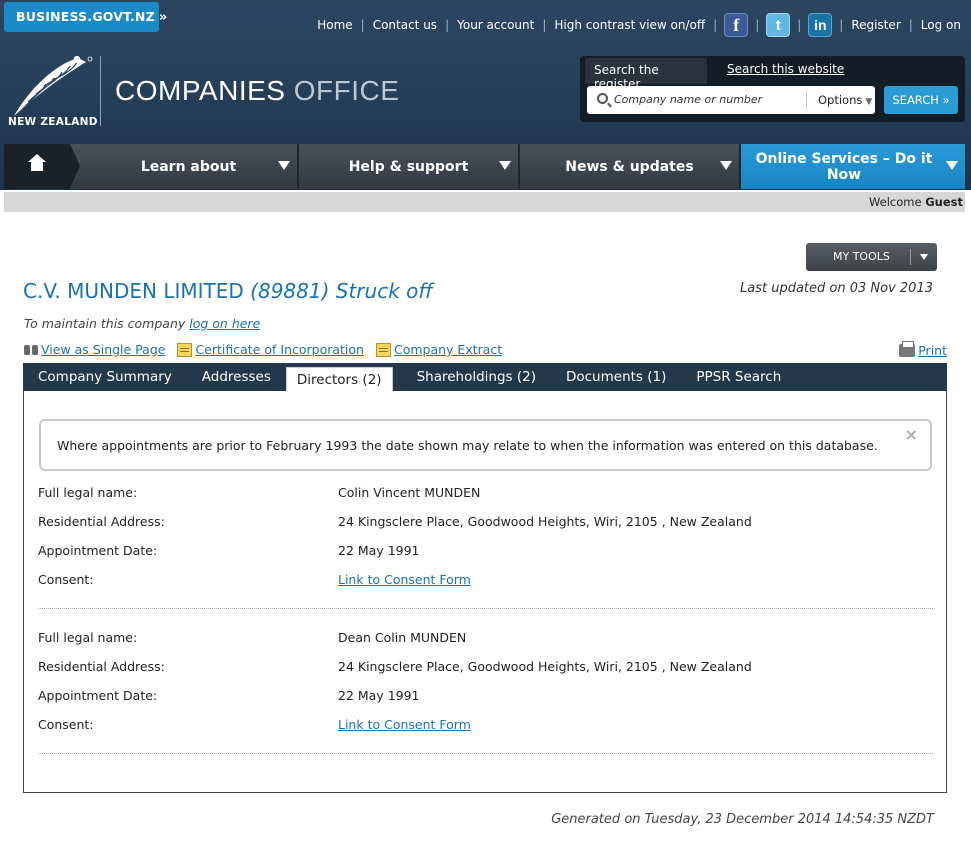 The image size is (971, 855). What do you see at coordinates (107, 323) in the screenshot?
I see `maintain-prefix: To maintain this company` at bounding box center [107, 323].